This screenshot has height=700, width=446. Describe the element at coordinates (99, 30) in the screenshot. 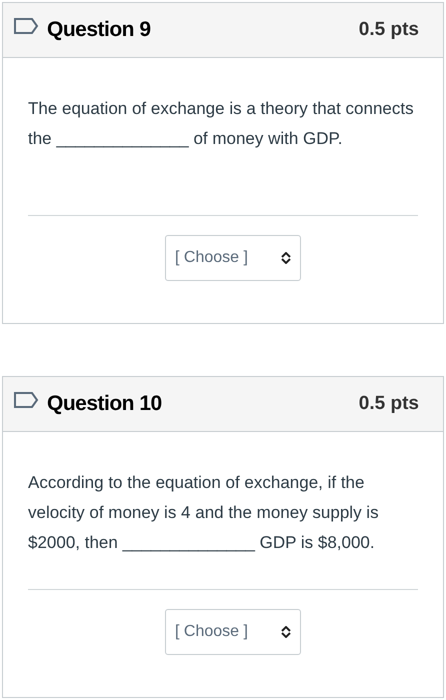

I see `question-title: Question 9` at that location.